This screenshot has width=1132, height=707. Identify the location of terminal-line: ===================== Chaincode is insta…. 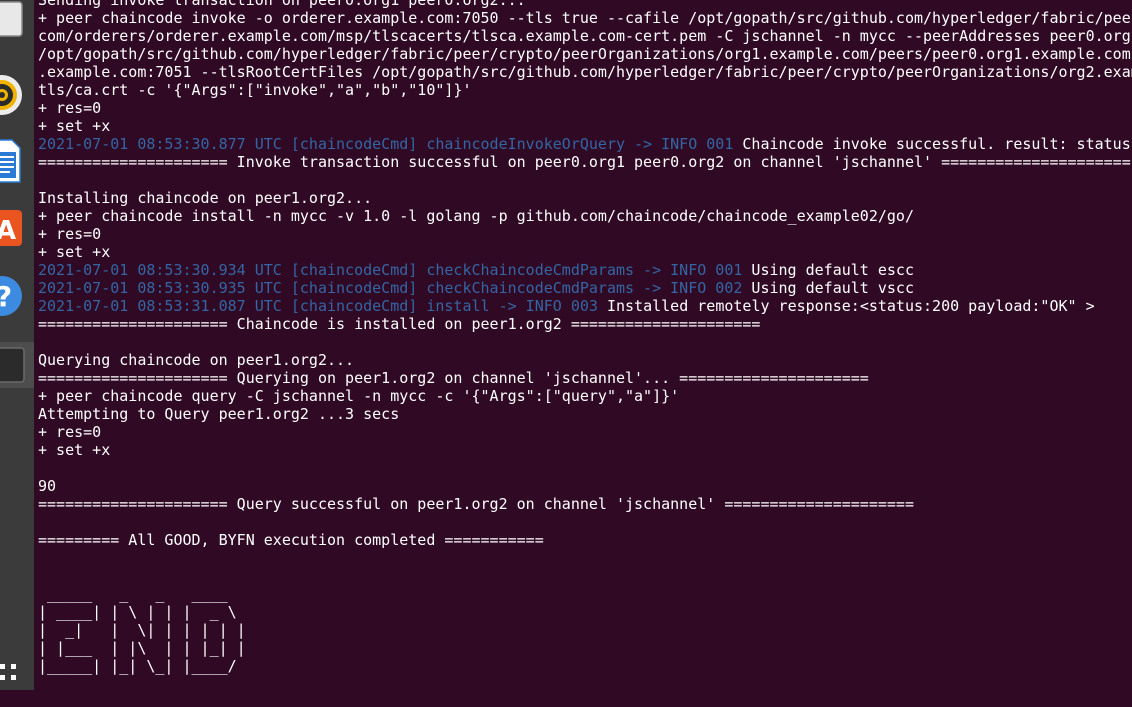
(585, 324).